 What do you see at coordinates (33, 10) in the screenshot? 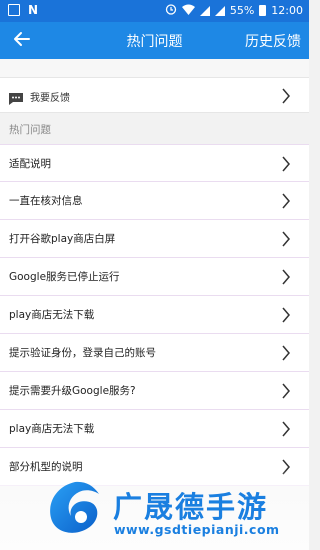
I see `n-notification-icon: N` at bounding box center [33, 10].